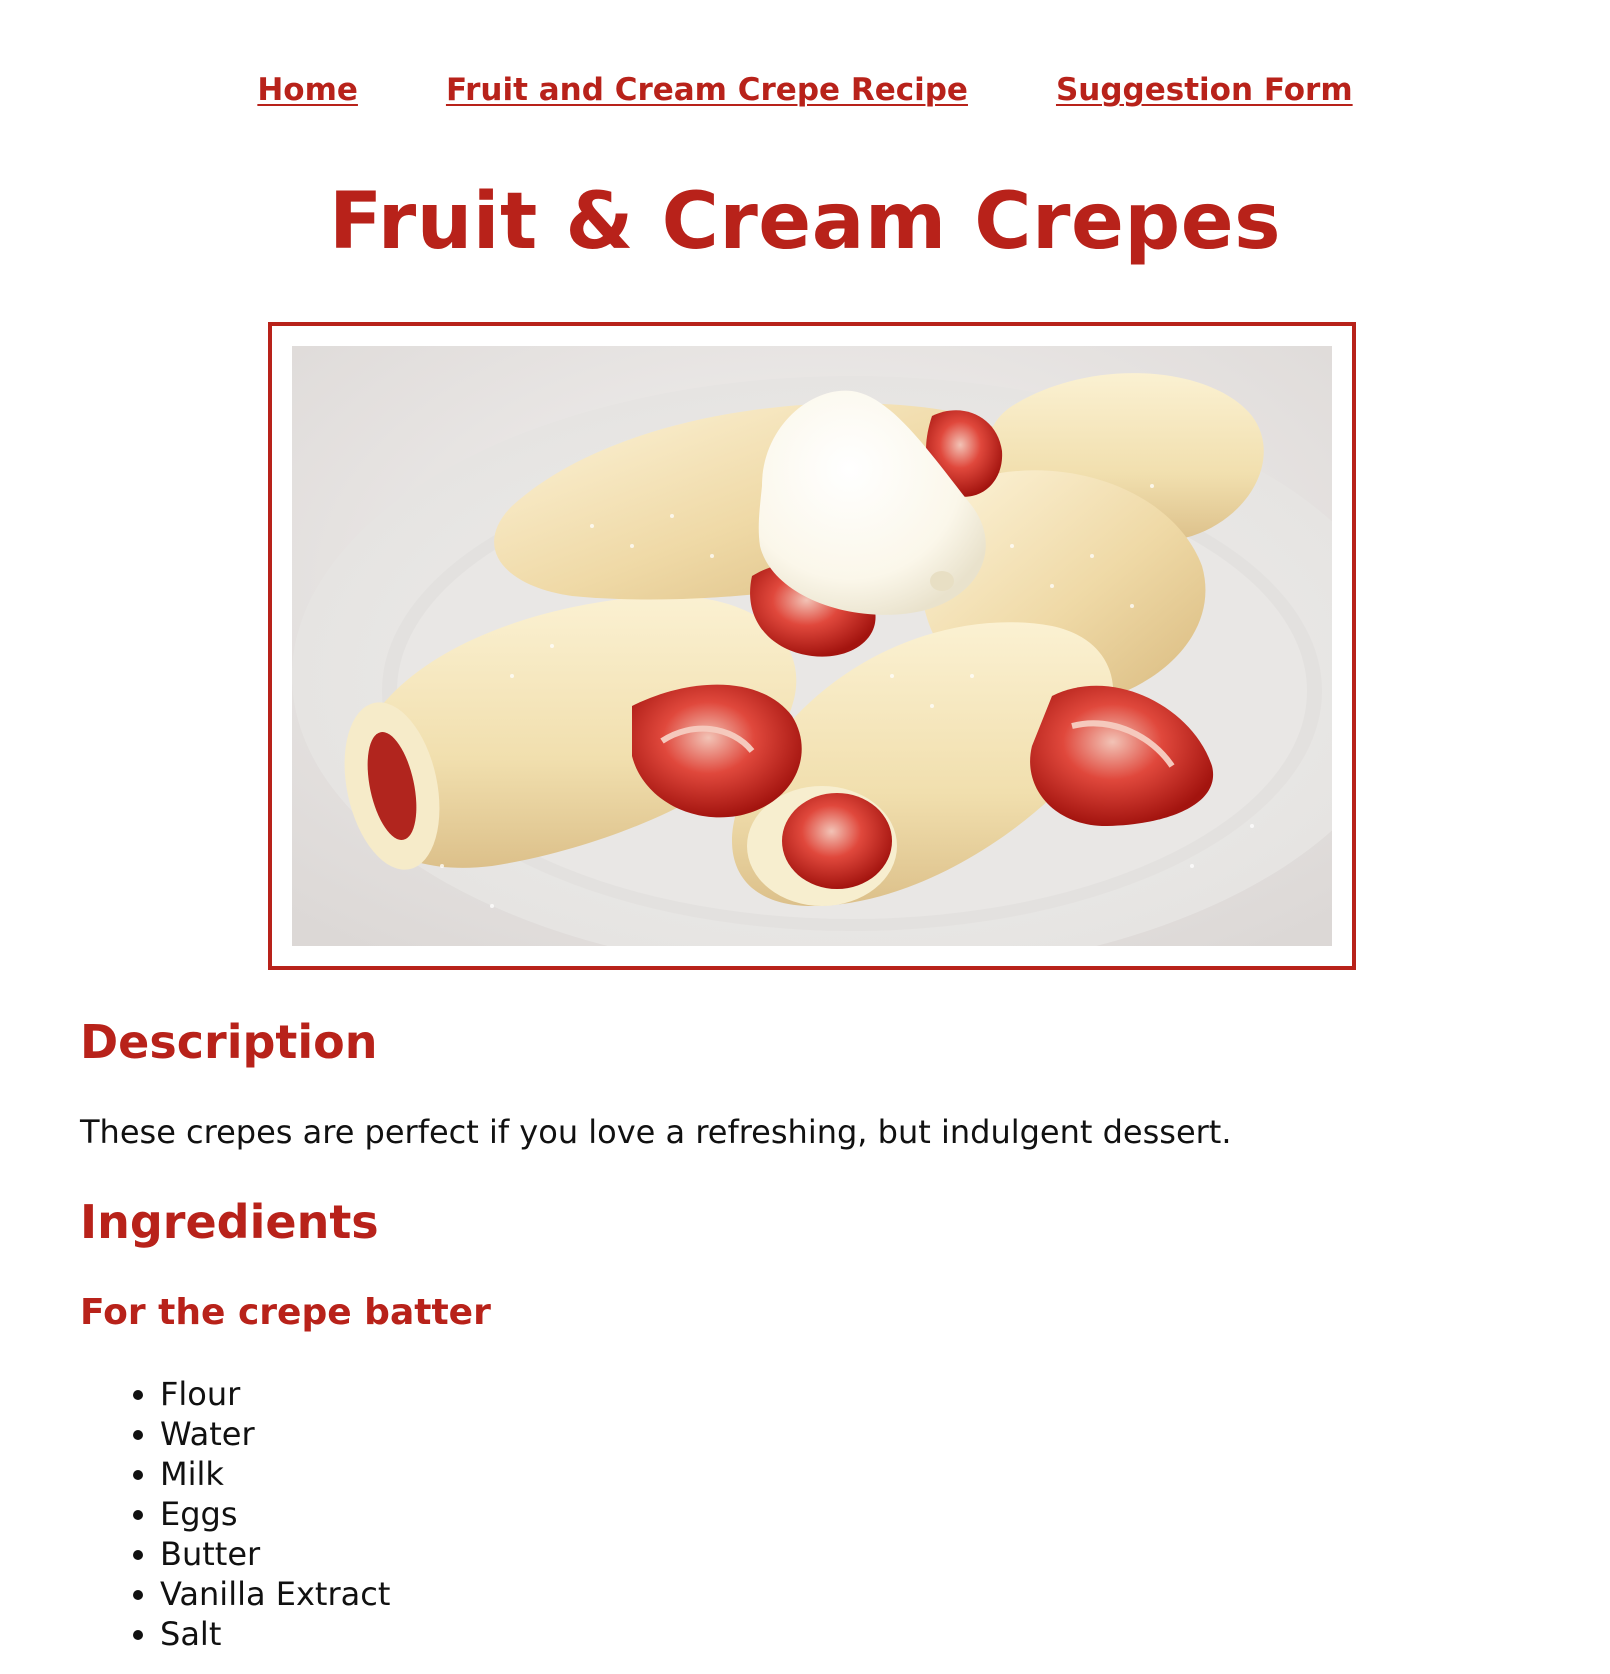  What do you see at coordinates (275, 1394) in the screenshot?
I see `list-item: Flour` at bounding box center [275, 1394].